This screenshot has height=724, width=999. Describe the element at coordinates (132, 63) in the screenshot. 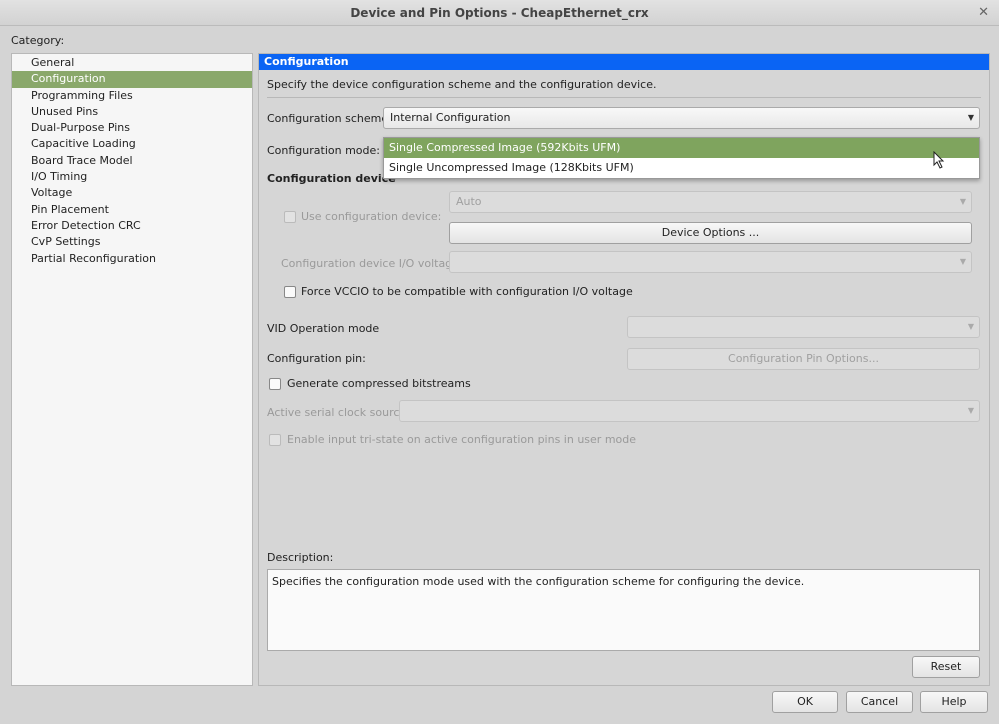

I see `category-item: General` at that location.